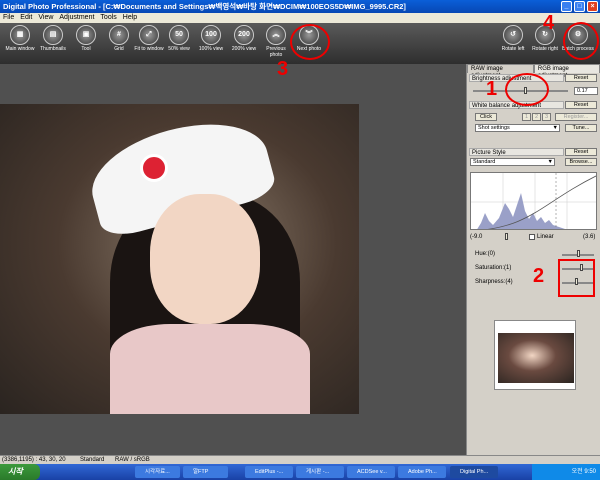  I want to click on fit-to-window-icon: ⤢, so click(149, 35).